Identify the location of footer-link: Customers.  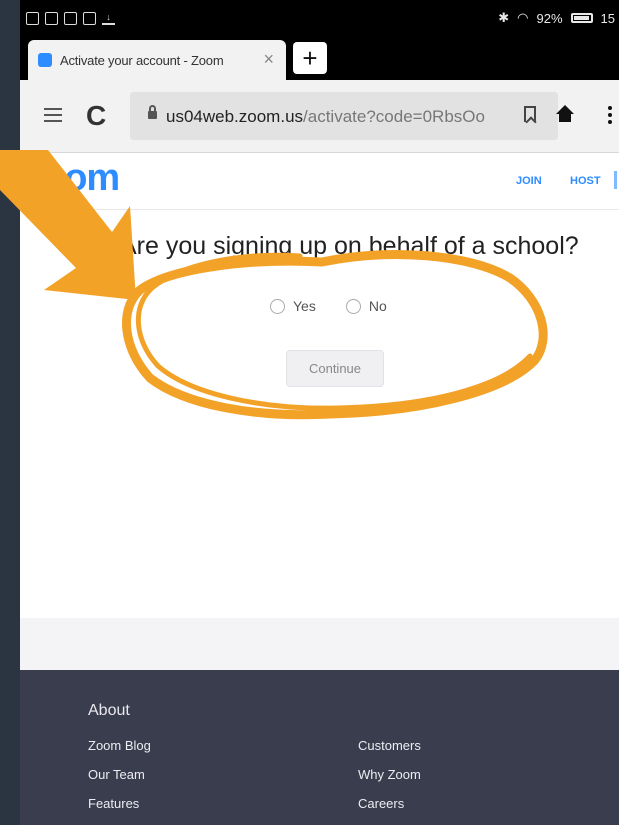
(389, 752).